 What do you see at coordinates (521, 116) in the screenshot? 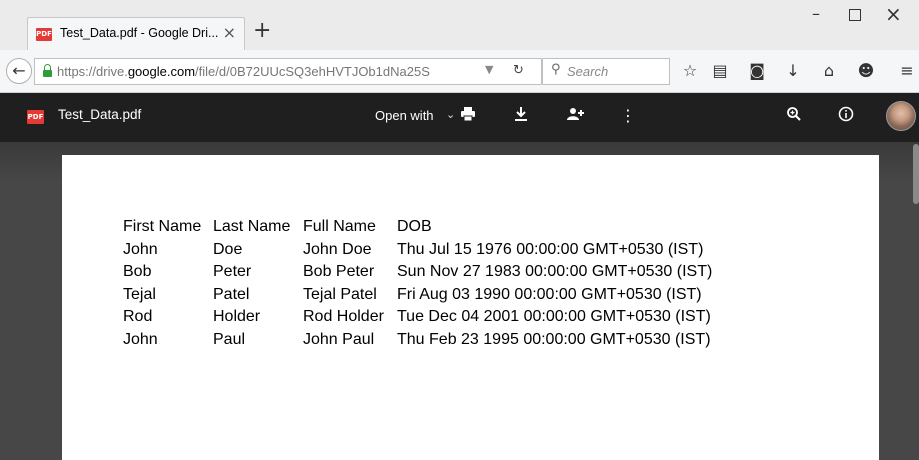
I see `download-icon` at bounding box center [521, 116].